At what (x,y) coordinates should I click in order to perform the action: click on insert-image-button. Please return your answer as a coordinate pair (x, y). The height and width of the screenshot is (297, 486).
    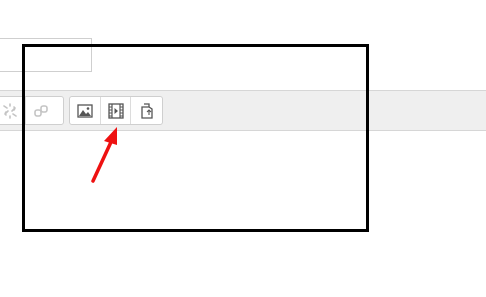
    Looking at the image, I should click on (85, 110).